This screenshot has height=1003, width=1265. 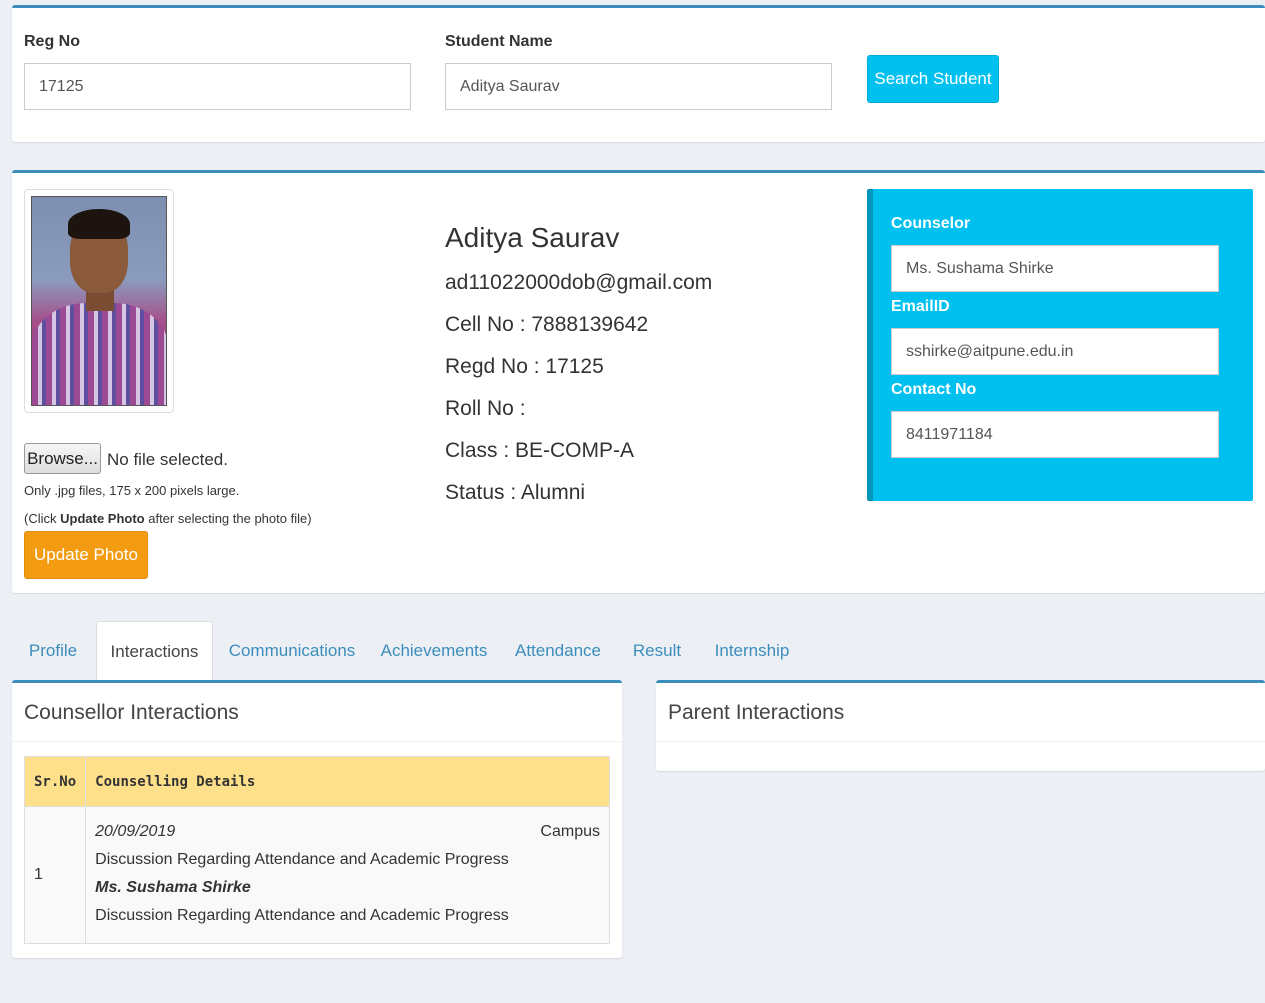 I want to click on counselor-field: Ms. Sushama Shirke, so click(x=1055, y=268).